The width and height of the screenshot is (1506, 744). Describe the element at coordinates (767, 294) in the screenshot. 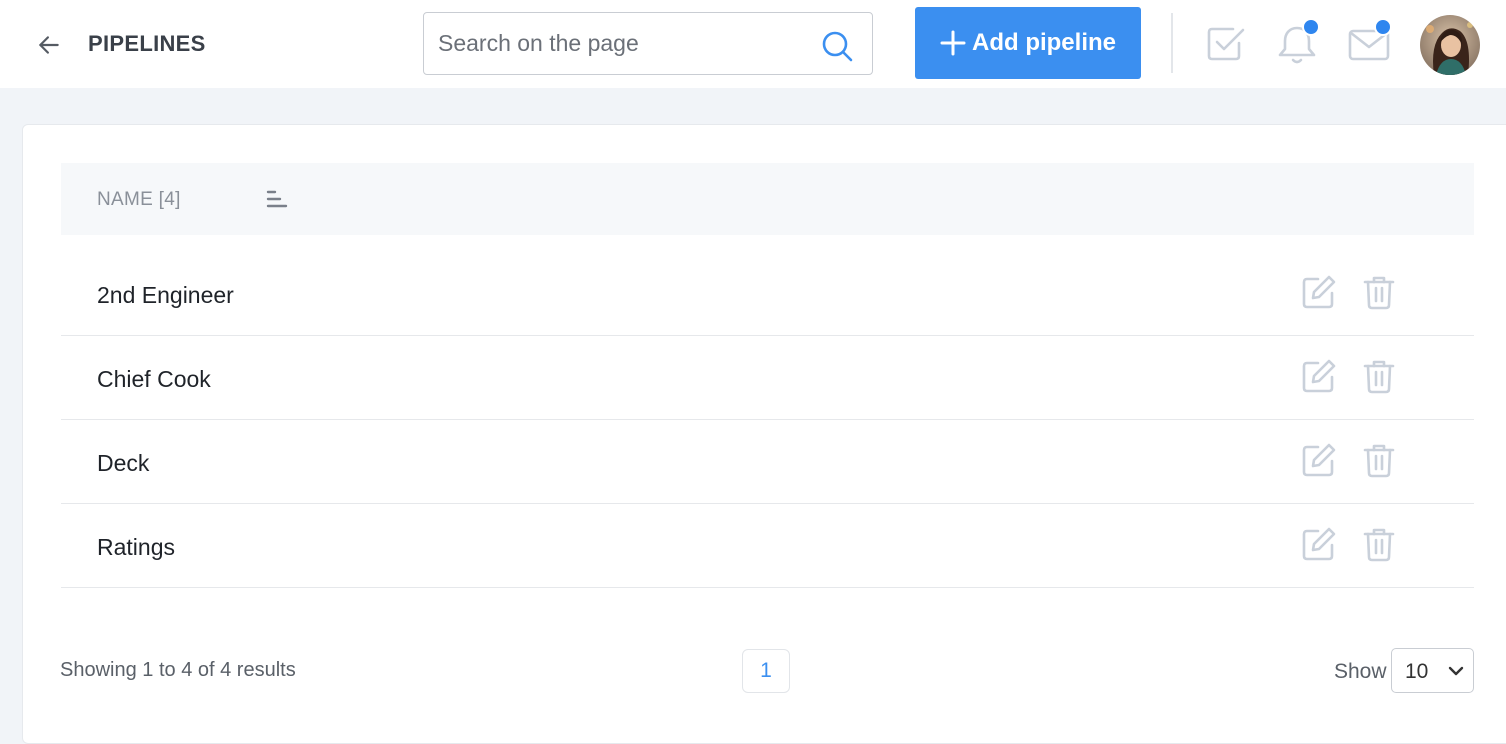

I see `table-row: 2nd Engineer` at that location.